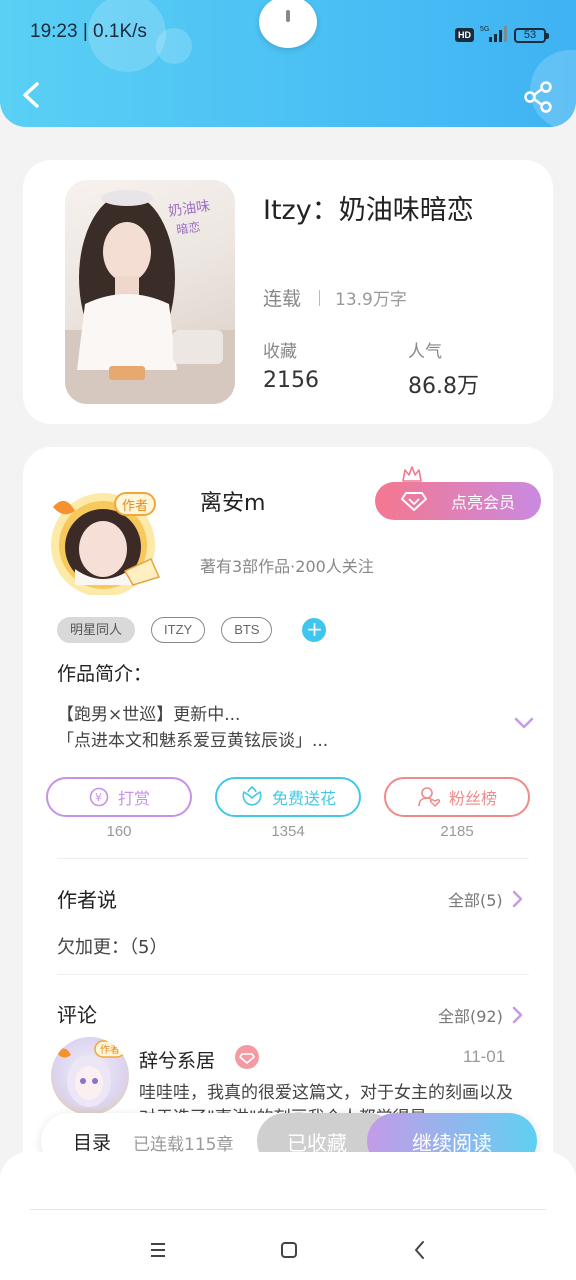  What do you see at coordinates (88, 31) in the screenshot?
I see `status-time: 19:23 | 0.1K/s` at bounding box center [88, 31].